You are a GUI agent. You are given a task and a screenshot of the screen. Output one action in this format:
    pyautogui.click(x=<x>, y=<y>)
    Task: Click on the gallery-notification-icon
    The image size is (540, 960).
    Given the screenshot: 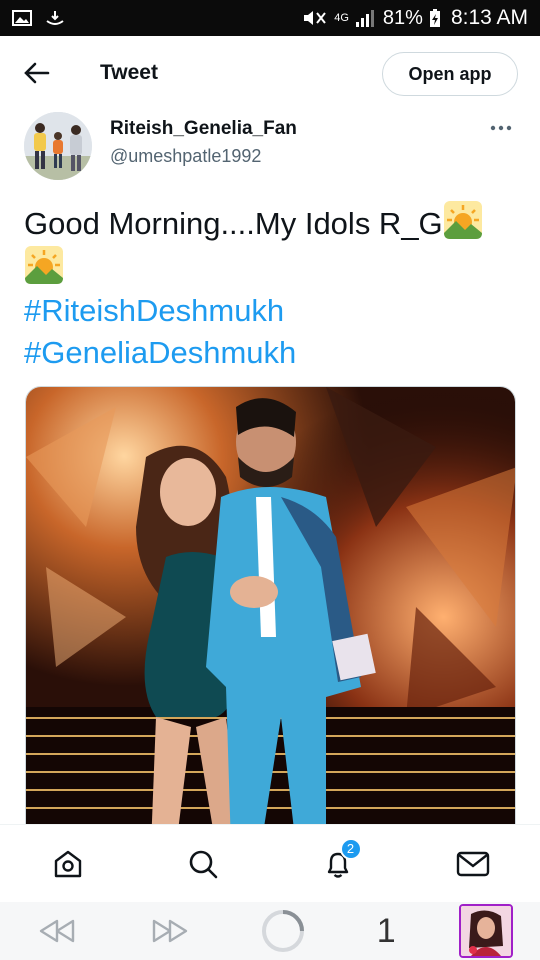 What is the action you would take?
    pyautogui.click(x=22, y=18)
    